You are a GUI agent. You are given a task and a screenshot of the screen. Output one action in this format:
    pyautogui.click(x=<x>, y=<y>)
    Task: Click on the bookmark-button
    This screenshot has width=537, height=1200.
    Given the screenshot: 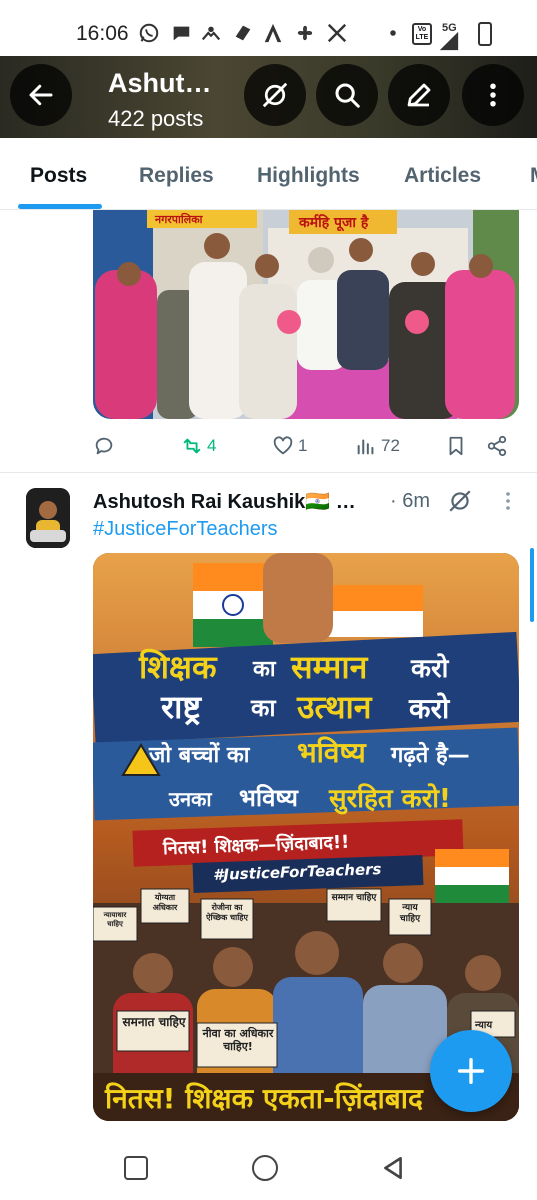 What is the action you would take?
    pyautogui.click(x=456, y=446)
    